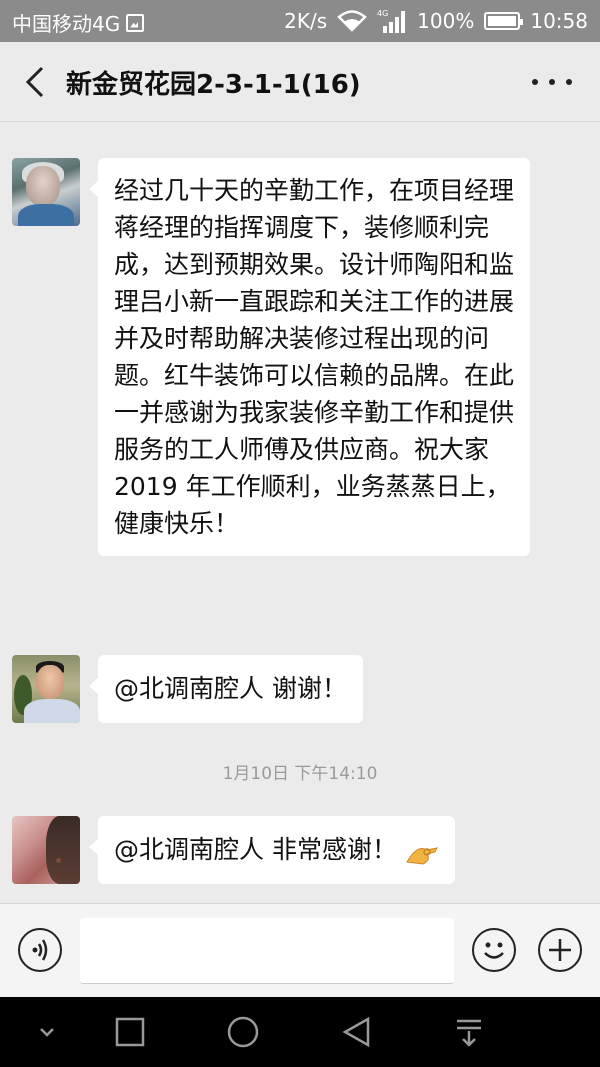 The image size is (600, 1067). I want to click on status-bar: 中国移动4G 2K/s 4G 100% 10:58, so click(300, 21).